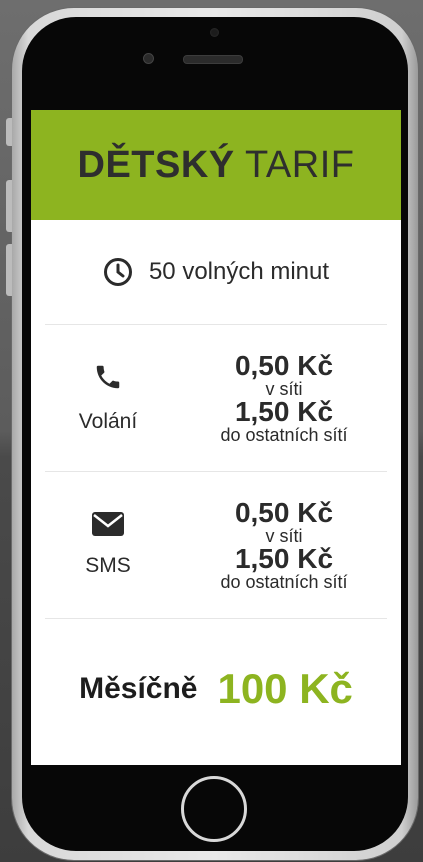 Image resolution: width=423 pixels, height=862 pixels. I want to click on sms-price-in-network: 0,50 Kč, so click(284, 512).